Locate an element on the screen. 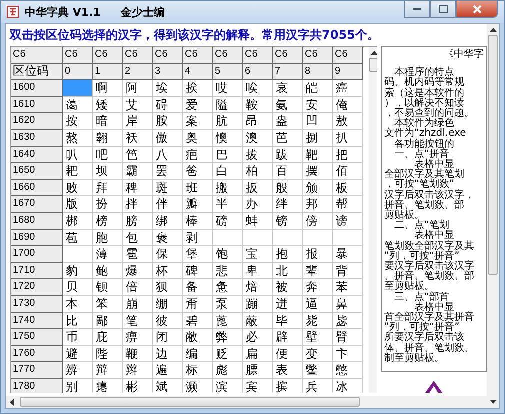  character-cell: 斌 is located at coordinates (168, 385).